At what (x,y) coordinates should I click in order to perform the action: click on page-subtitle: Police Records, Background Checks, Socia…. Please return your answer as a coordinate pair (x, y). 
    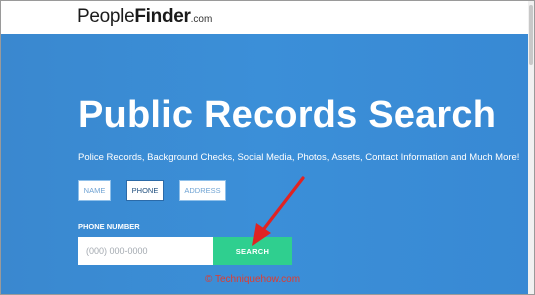
    Looking at the image, I should click on (299, 157).